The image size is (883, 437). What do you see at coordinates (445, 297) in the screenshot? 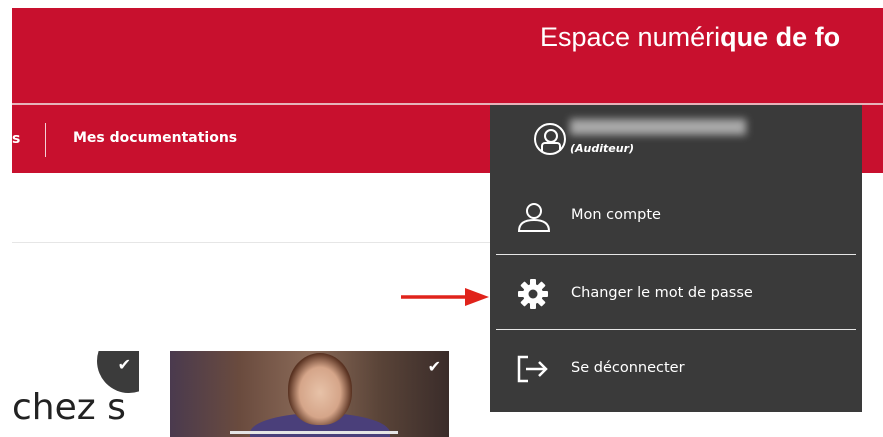
I see `annotation-arrow-icon` at bounding box center [445, 297].